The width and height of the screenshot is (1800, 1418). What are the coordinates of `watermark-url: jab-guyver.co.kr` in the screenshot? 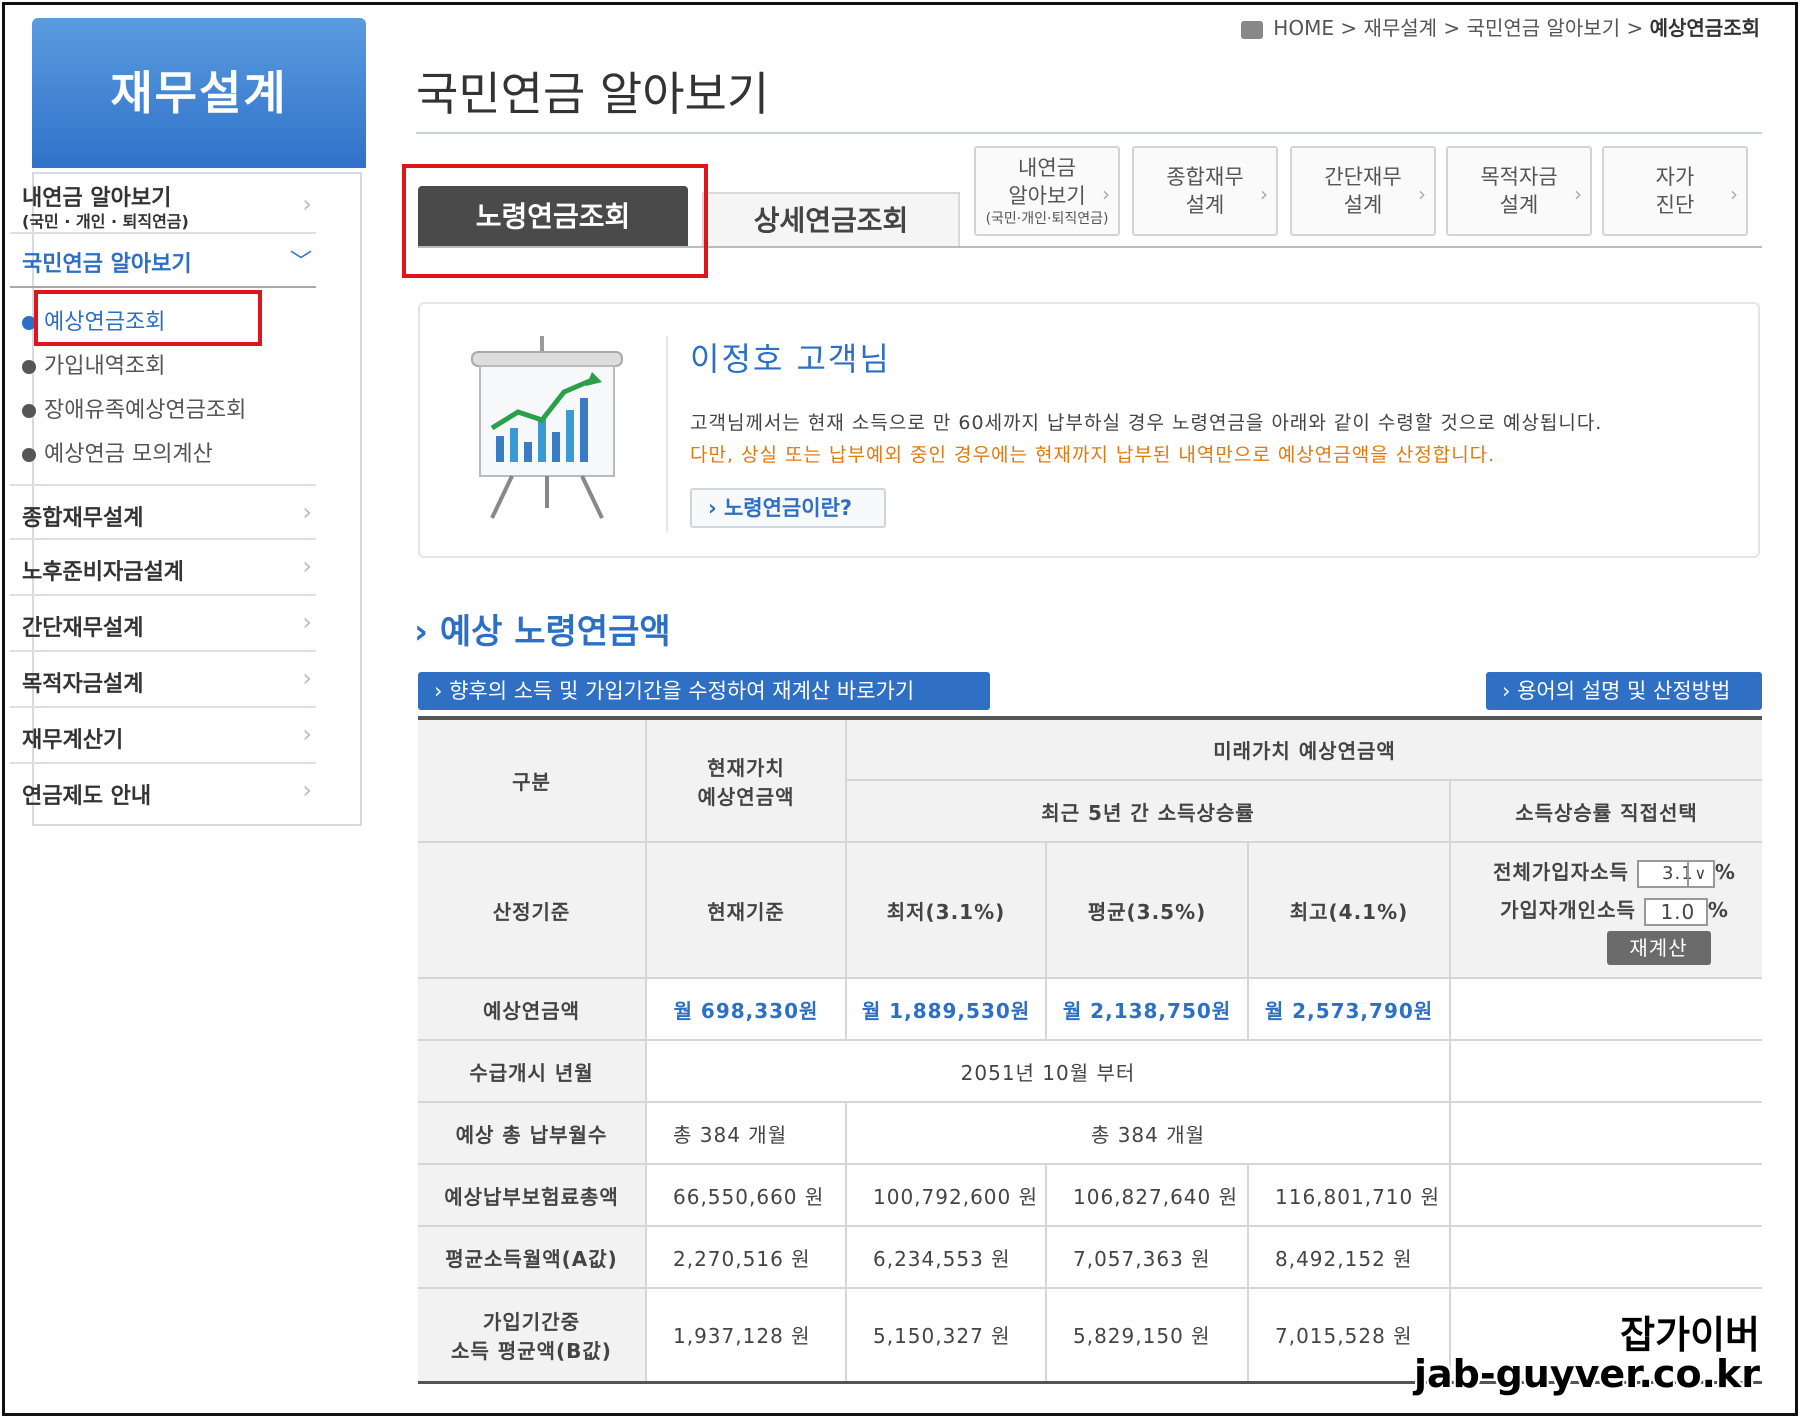 It's located at (1586, 1374).